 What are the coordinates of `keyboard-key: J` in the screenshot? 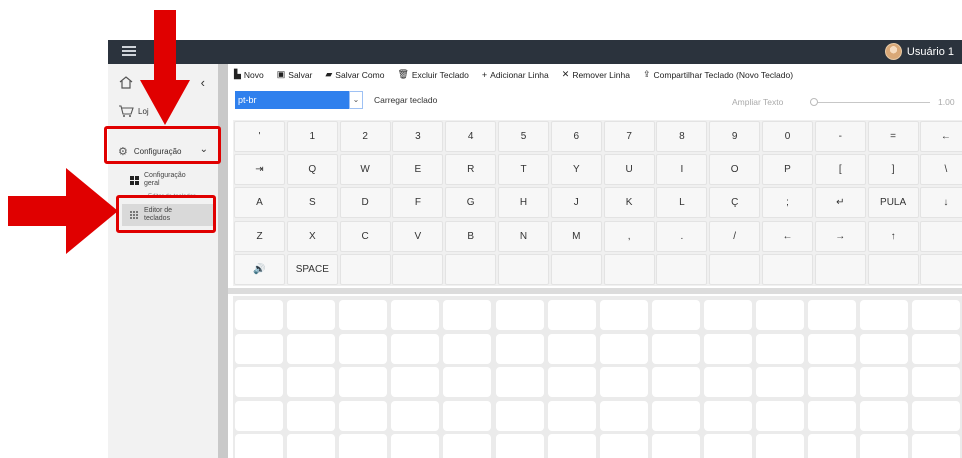 It's located at (576, 203).